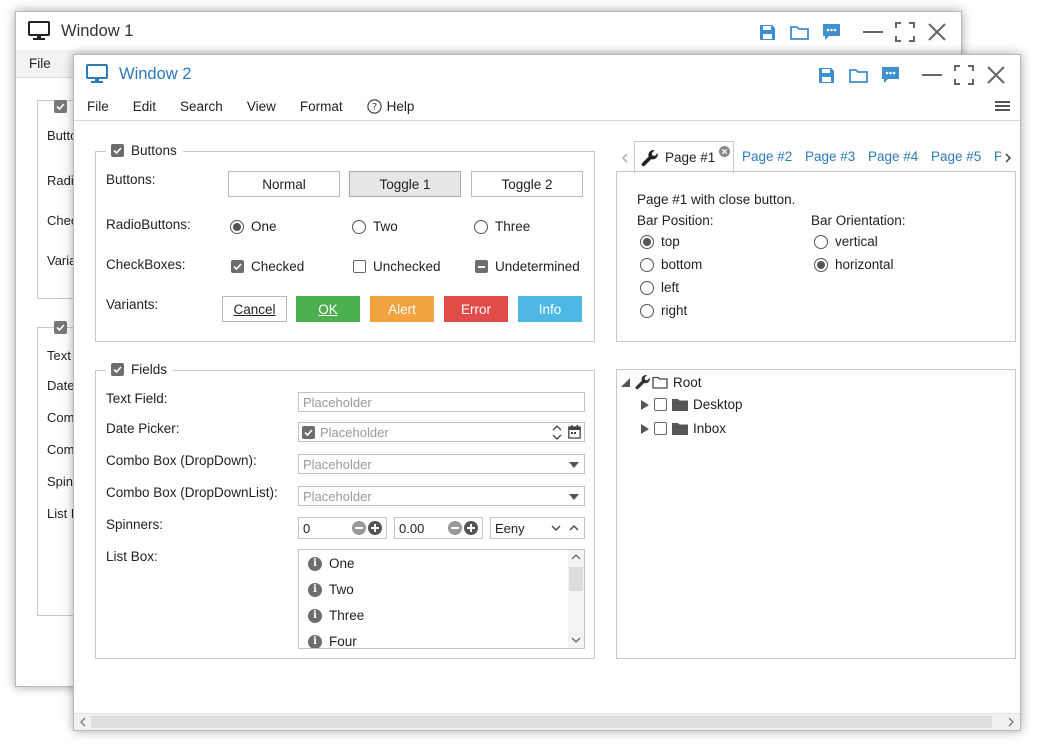  Describe the element at coordinates (331, 589) in the screenshot. I see `list-item: i Two` at that location.